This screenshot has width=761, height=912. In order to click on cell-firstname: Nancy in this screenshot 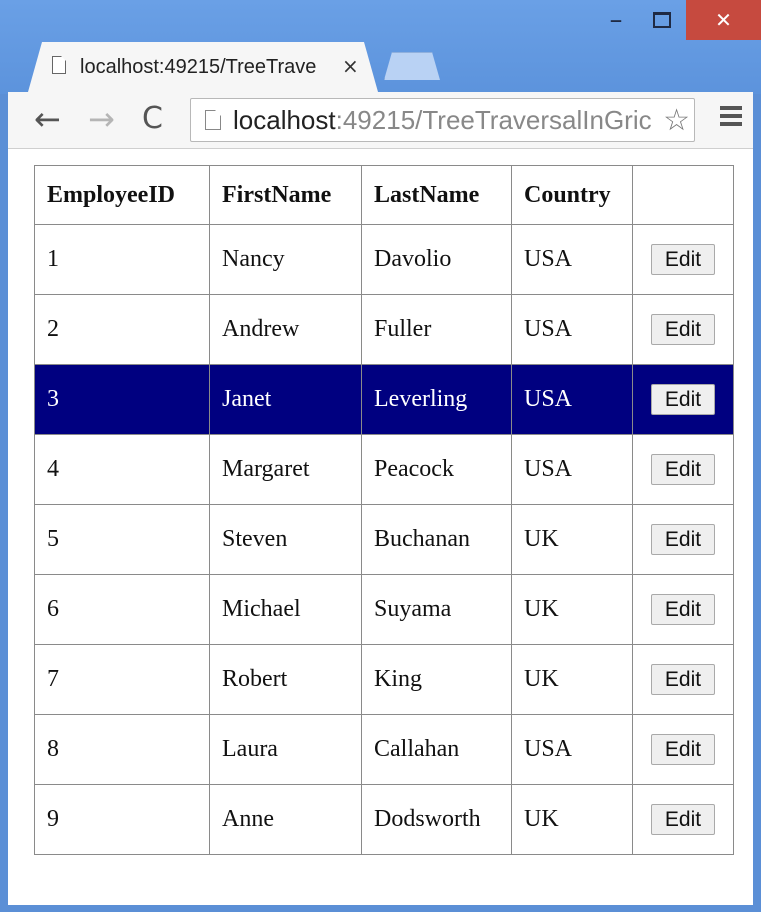, I will do `click(285, 259)`.